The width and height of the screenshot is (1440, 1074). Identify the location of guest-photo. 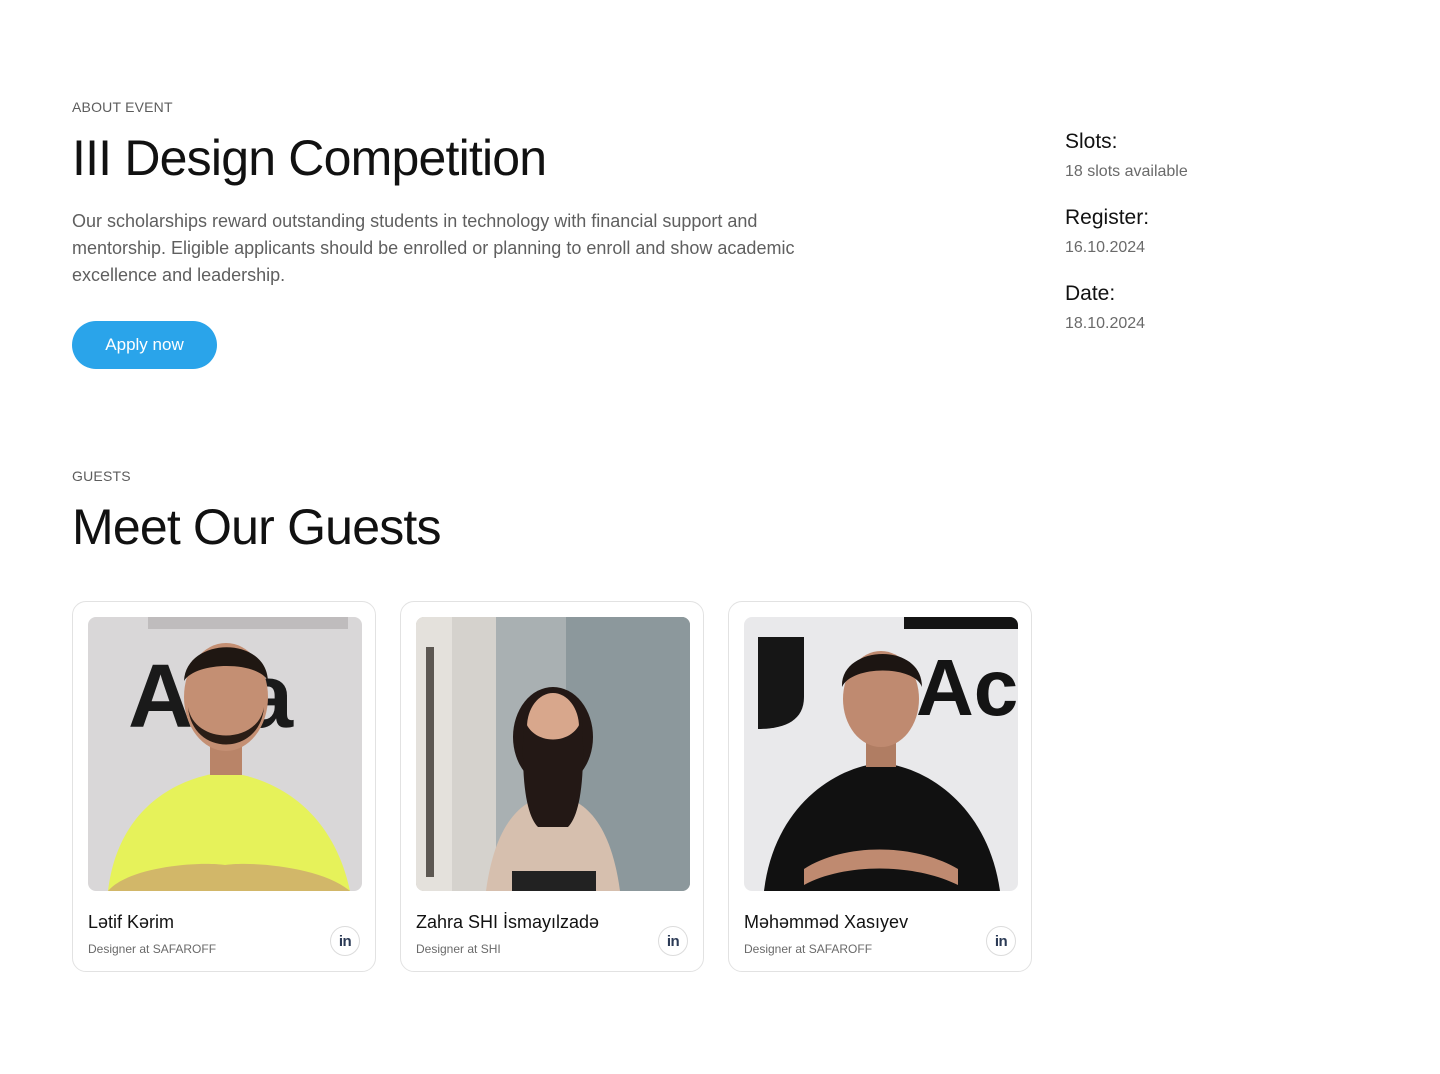
(553, 754).